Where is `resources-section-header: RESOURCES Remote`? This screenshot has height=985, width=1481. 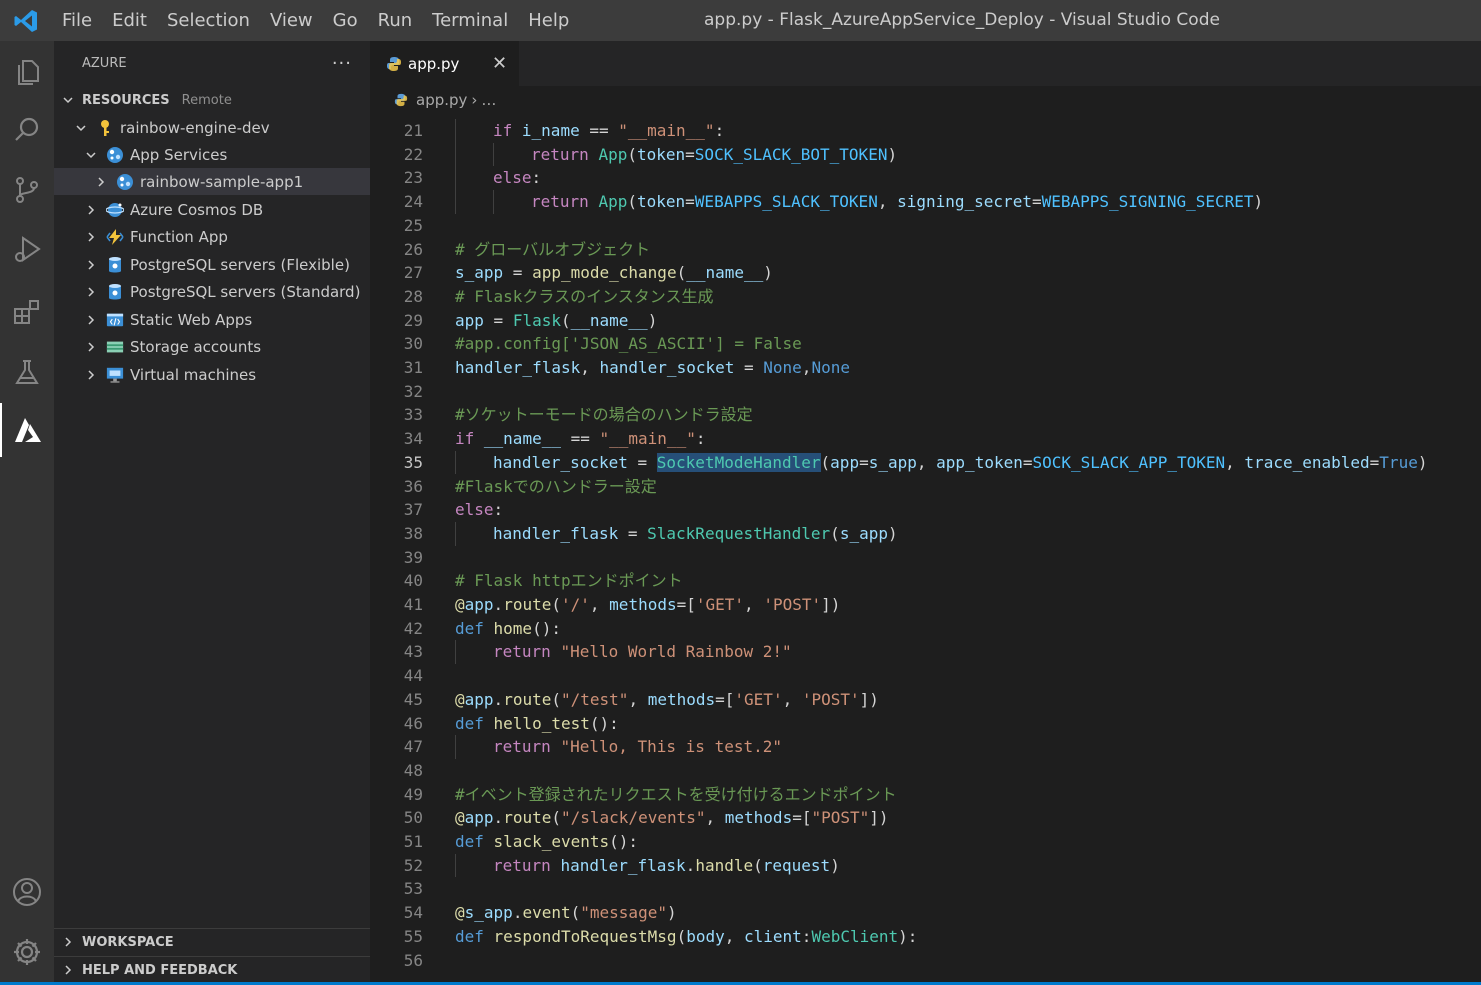 resources-section-header: RESOURCES Remote is located at coordinates (212, 100).